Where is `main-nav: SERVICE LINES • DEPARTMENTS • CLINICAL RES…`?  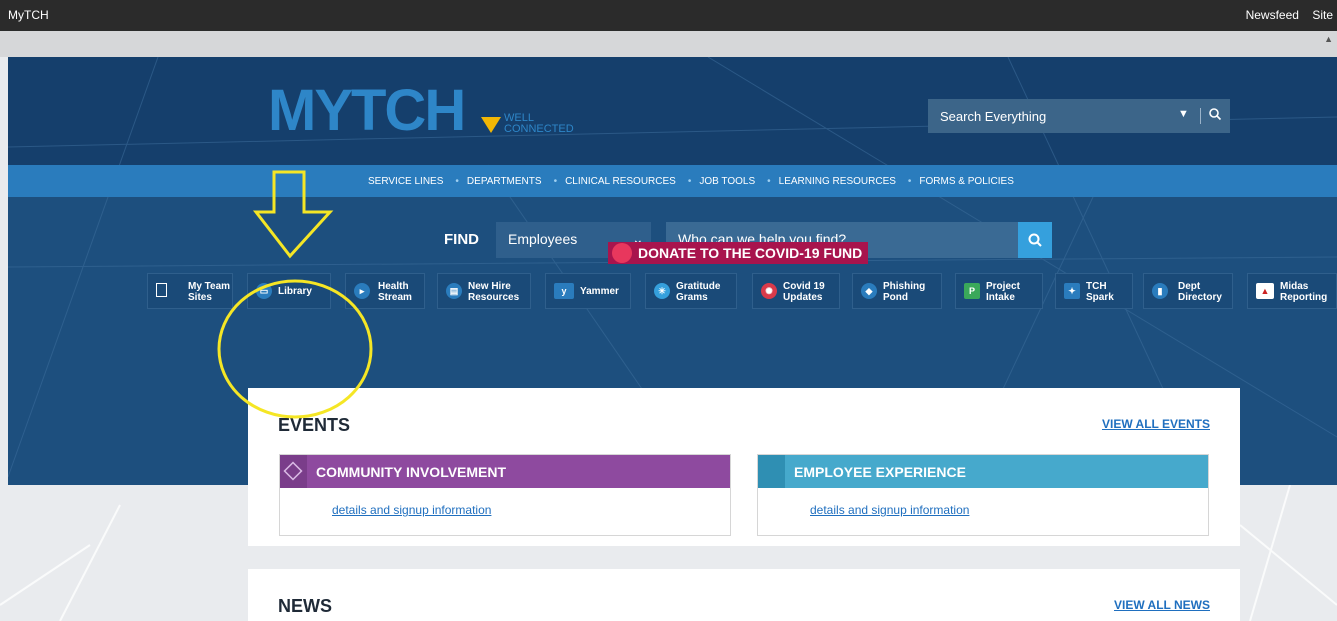 main-nav: SERVICE LINES • DEPARTMENTS • CLINICAL RES… is located at coordinates (672, 181).